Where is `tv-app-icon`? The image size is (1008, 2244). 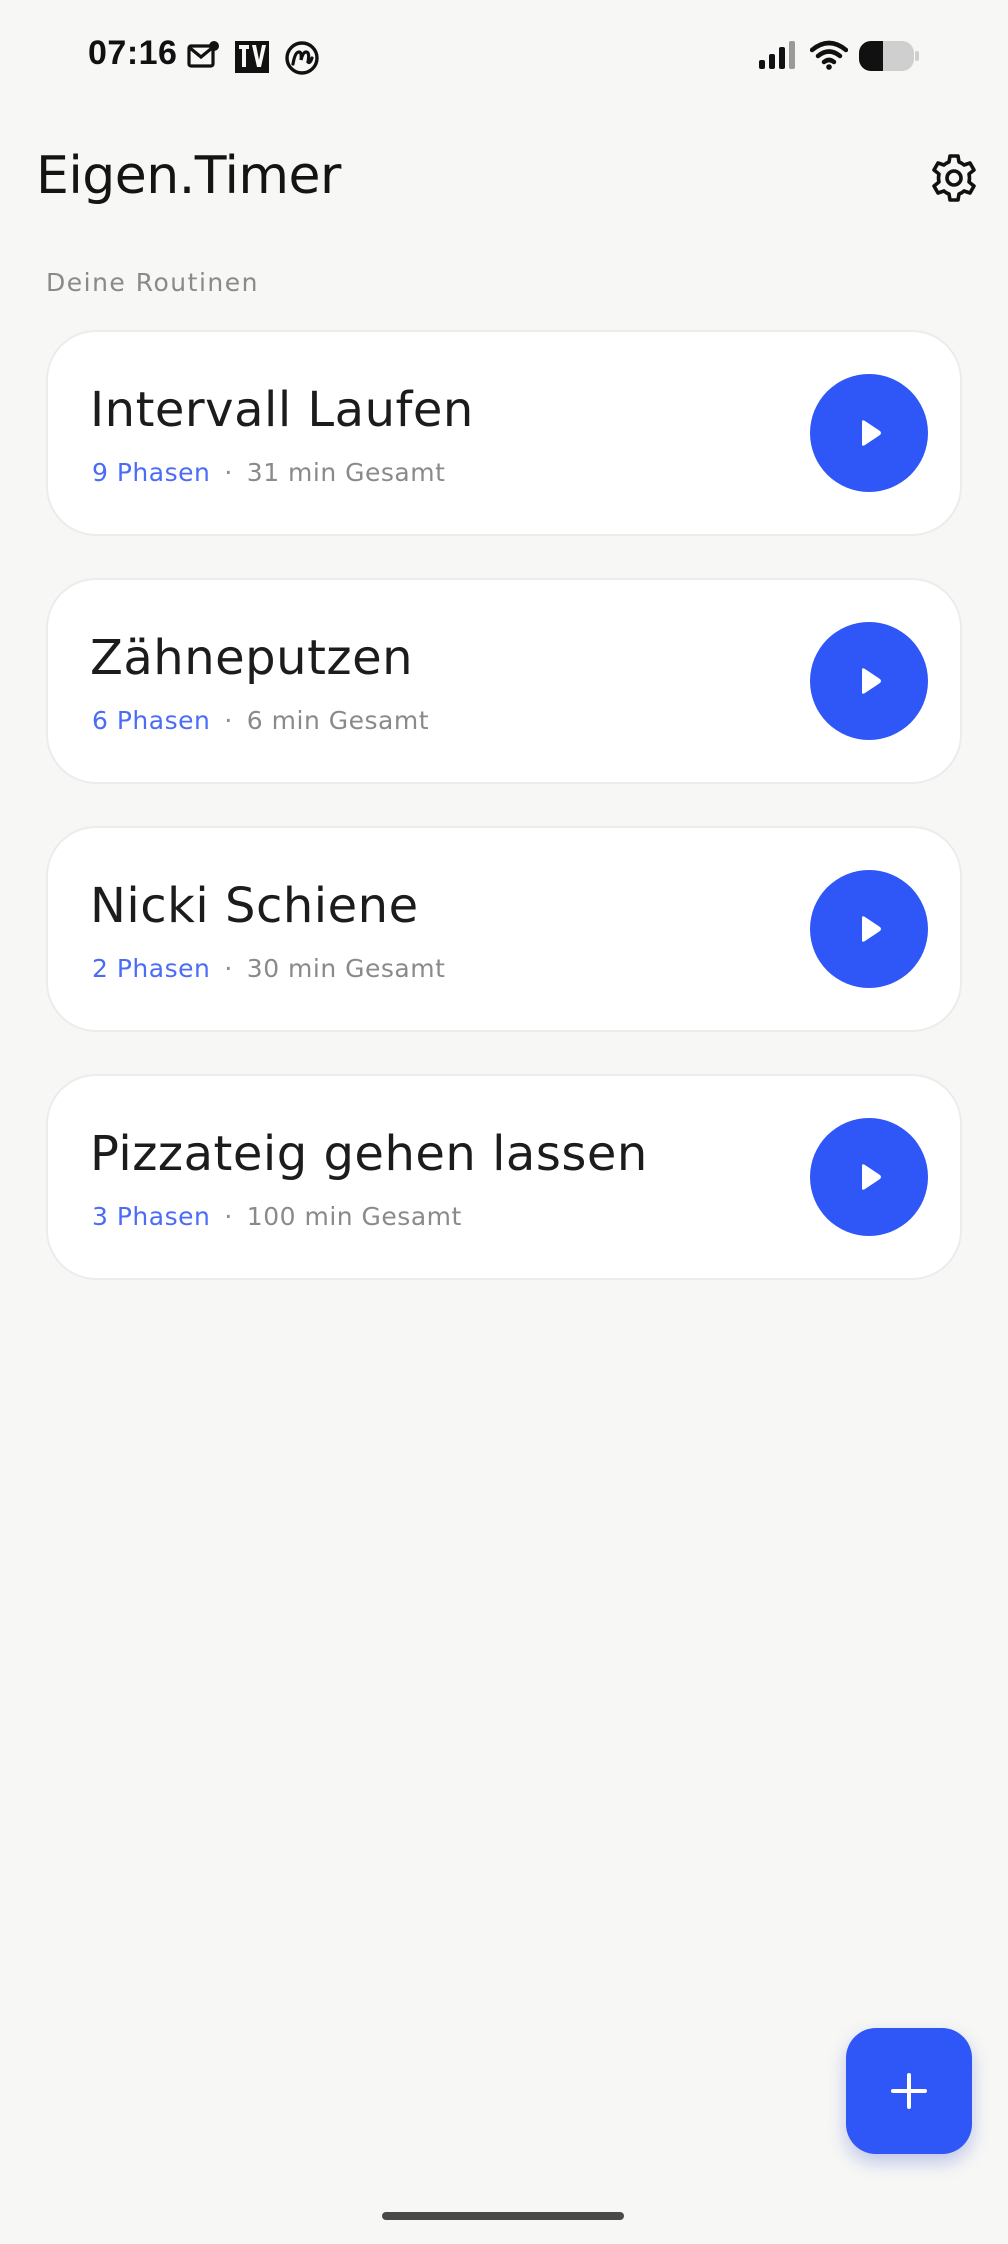
tv-app-icon is located at coordinates (252, 57).